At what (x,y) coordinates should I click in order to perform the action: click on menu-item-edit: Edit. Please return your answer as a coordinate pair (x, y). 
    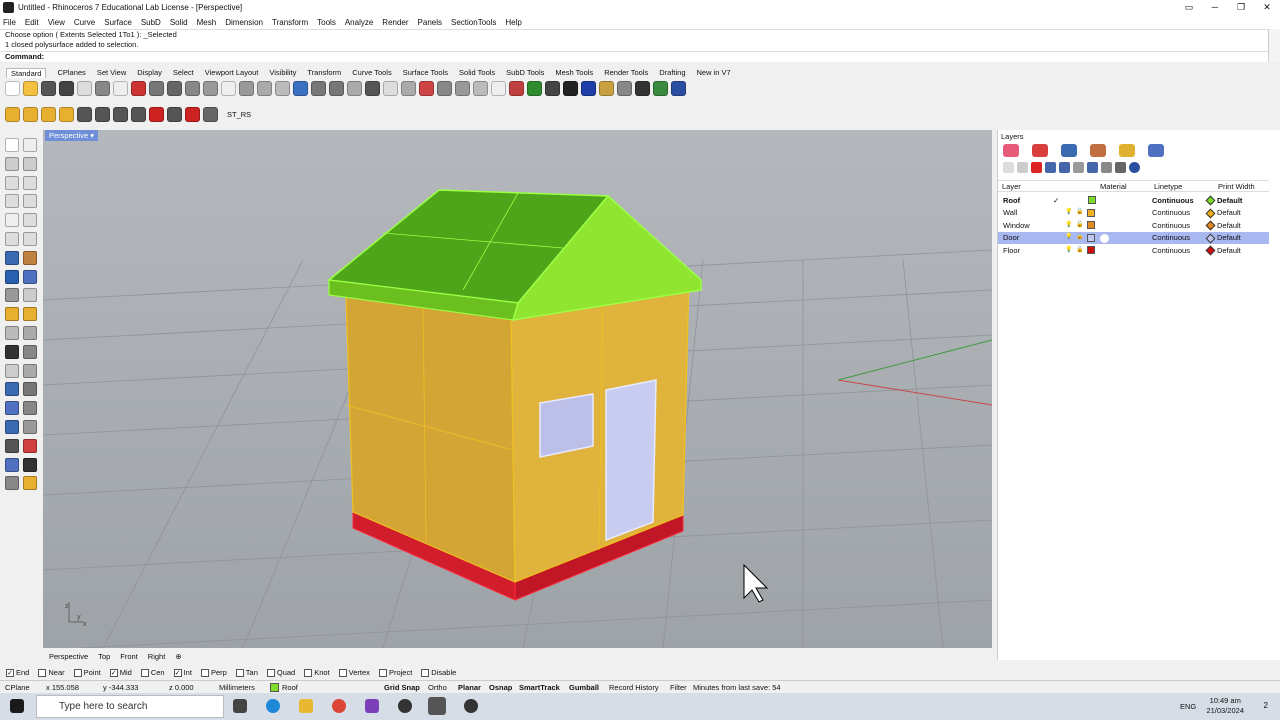
    Looking at the image, I should click on (32, 22).